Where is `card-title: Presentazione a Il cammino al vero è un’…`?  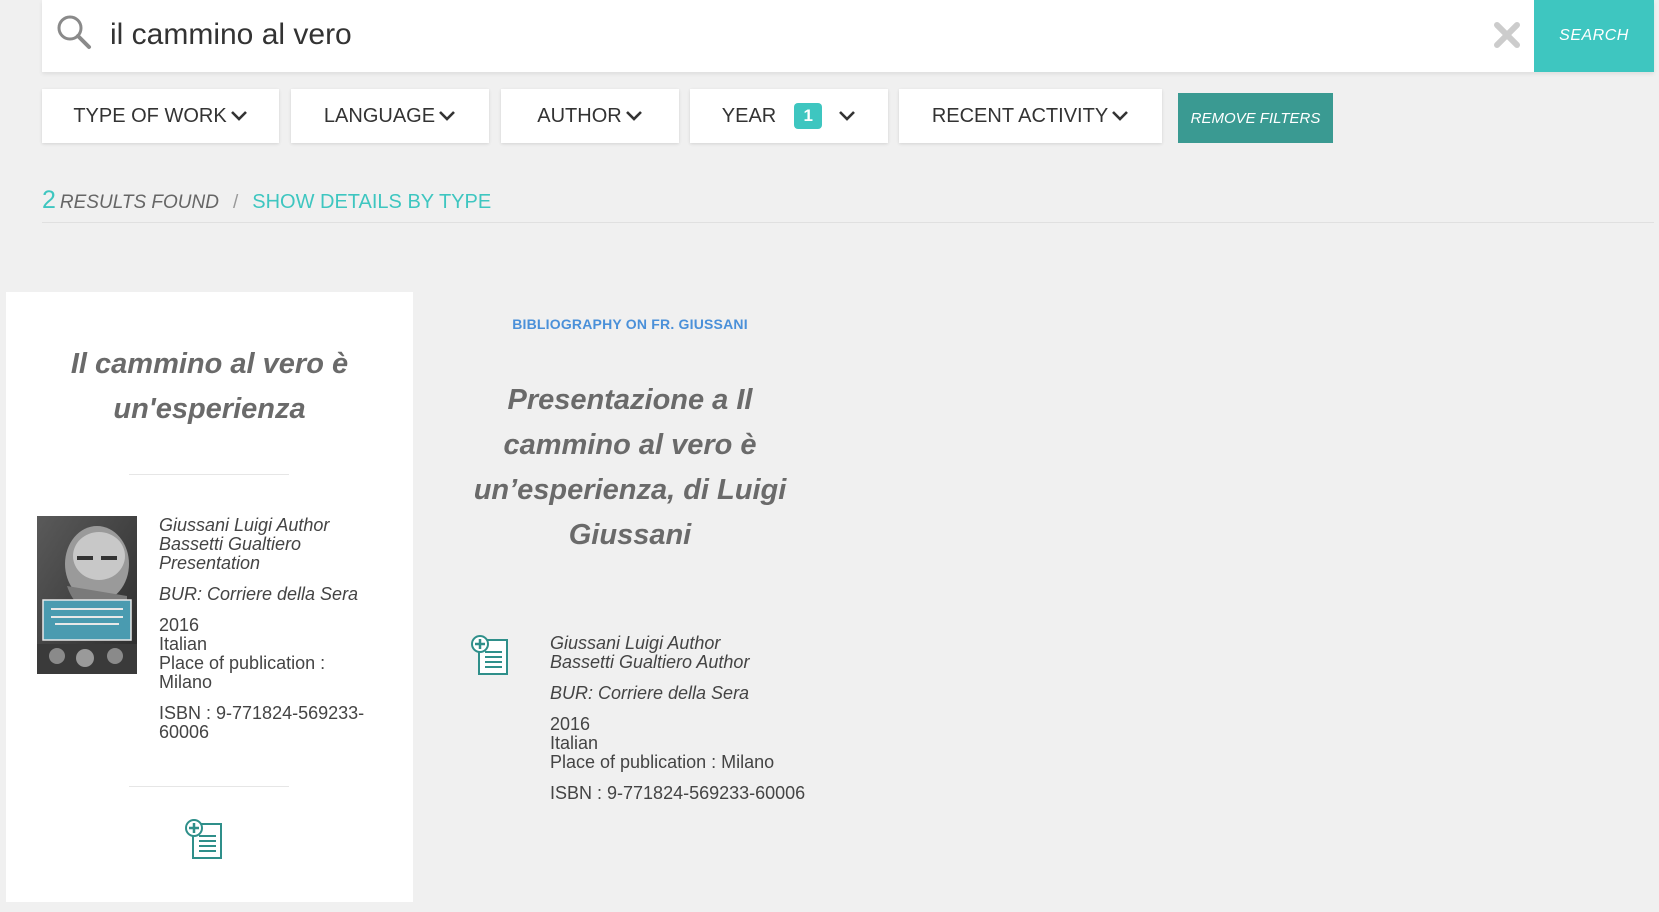
card-title: Presentazione a Il cammino al vero è un’… is located at coordinates (630, 468).